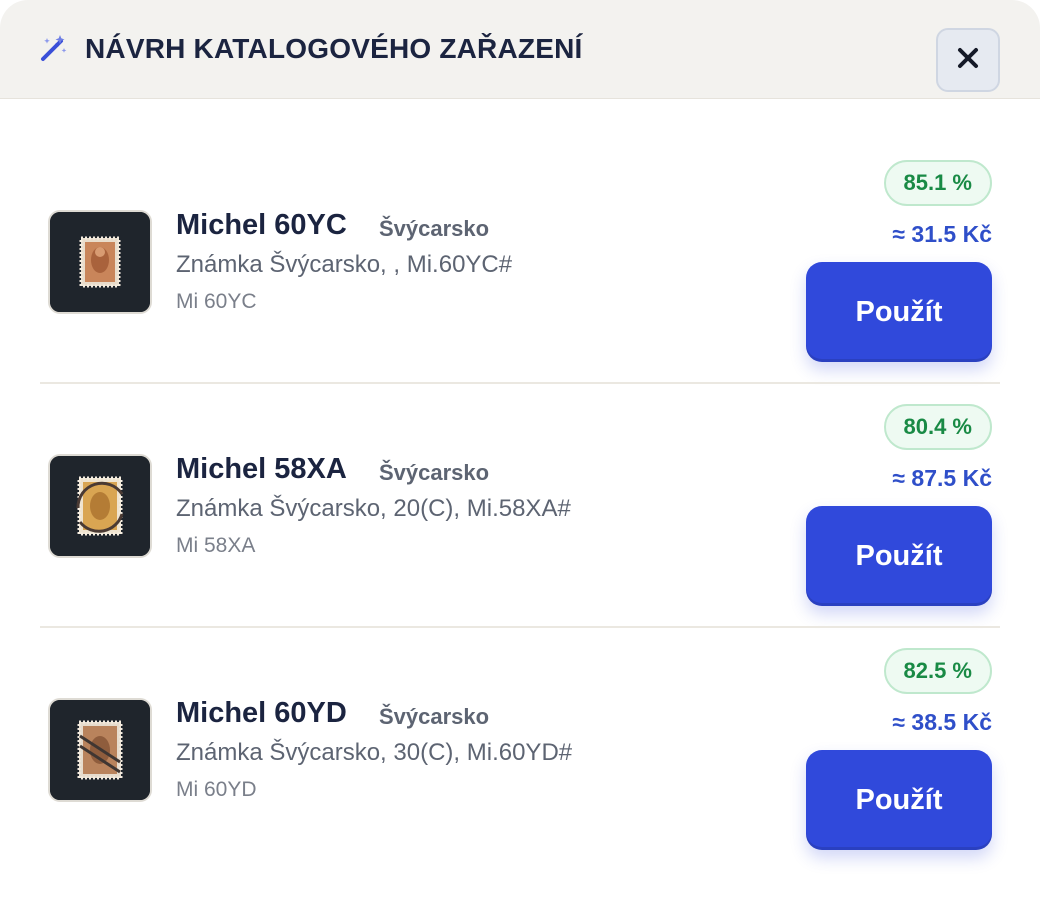 The height and width of the screenshot is (910, 1040). I want to click on match-badge: 80.4 %, so click(937, 427).